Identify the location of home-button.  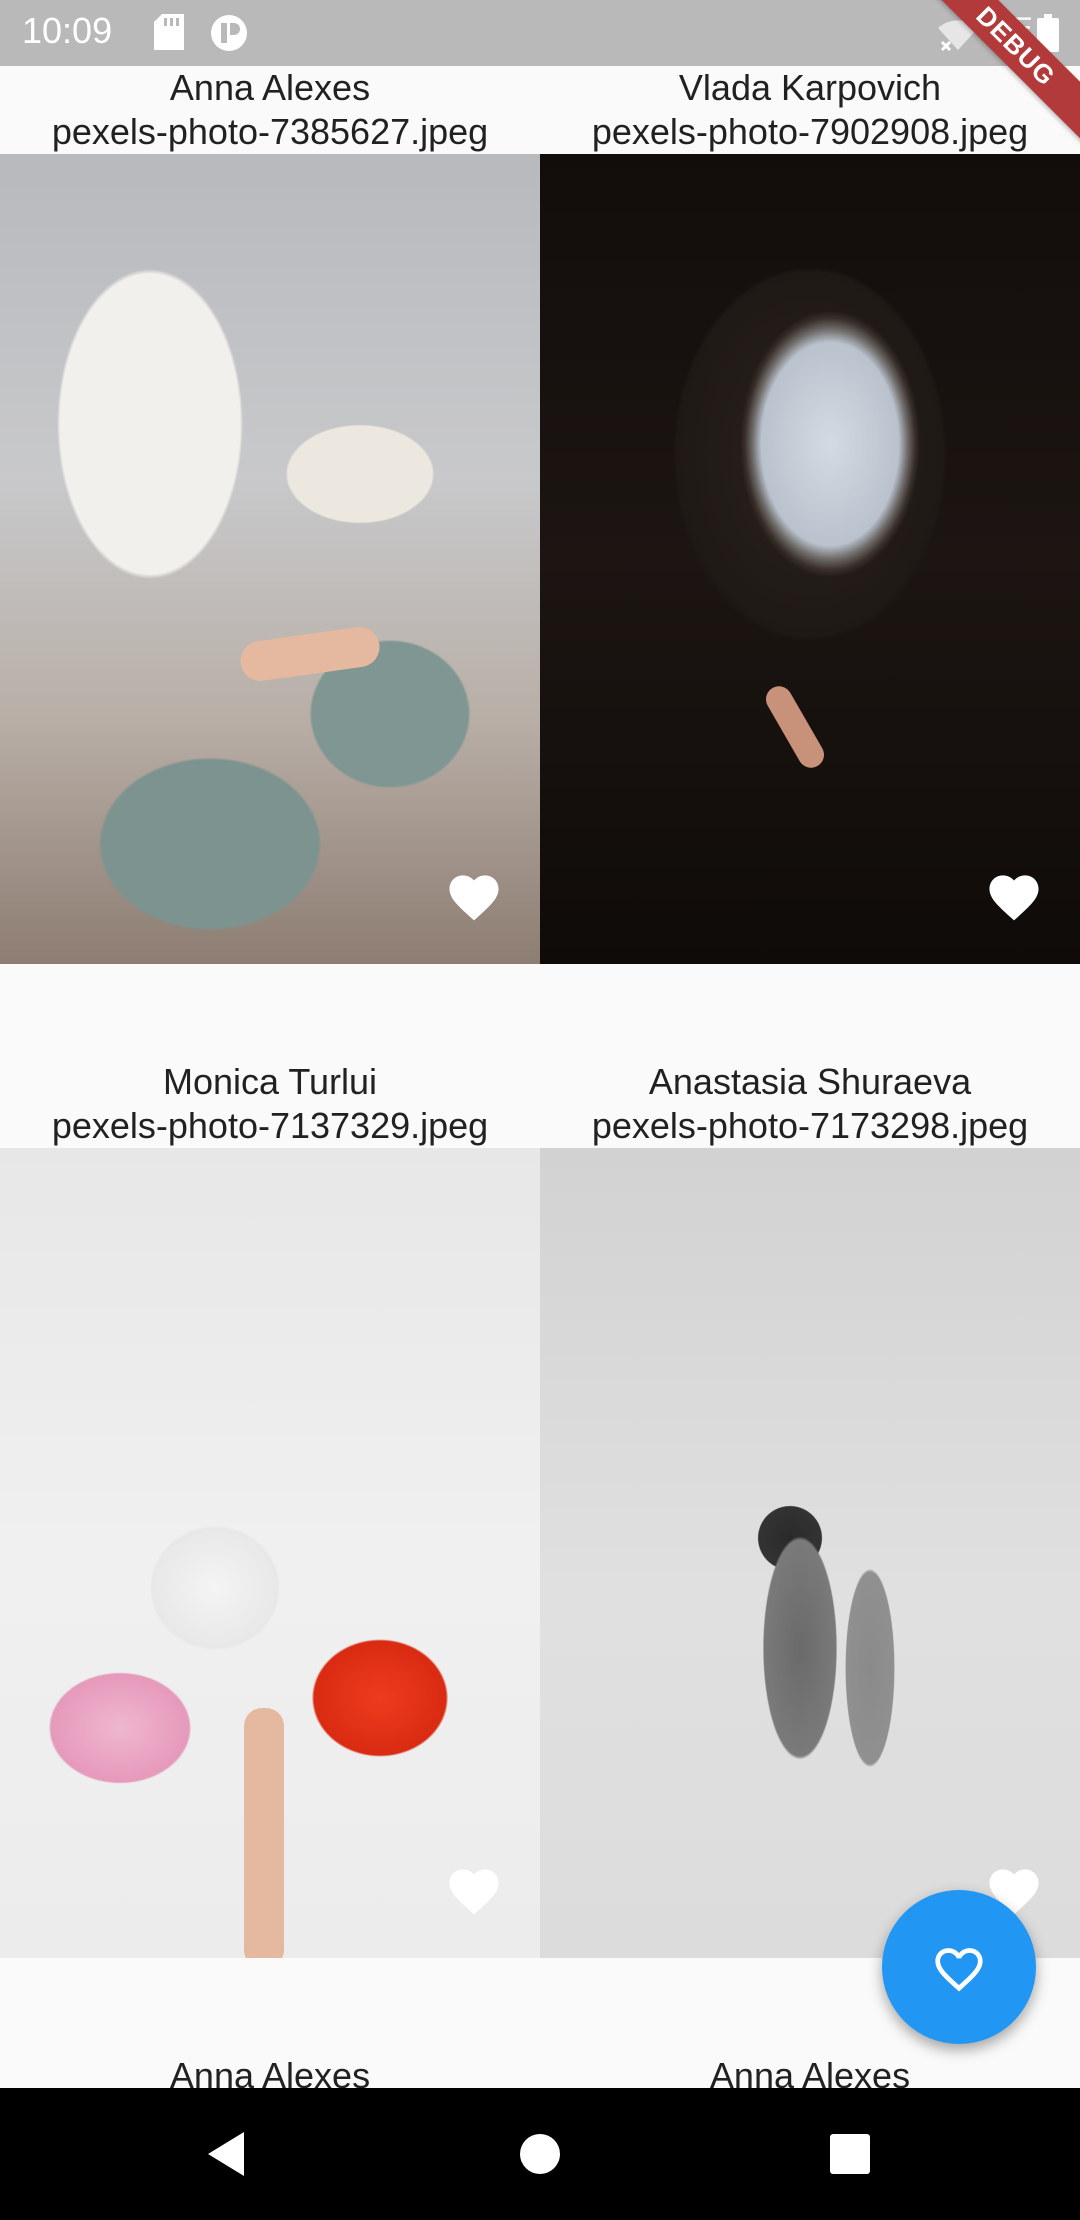
(540, 2154).